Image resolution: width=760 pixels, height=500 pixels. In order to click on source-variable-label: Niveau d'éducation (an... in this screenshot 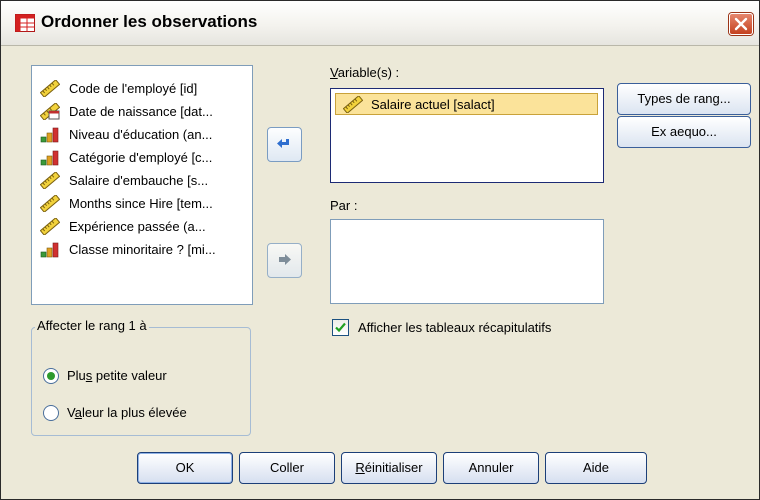, I will do `click(141, 134)`.